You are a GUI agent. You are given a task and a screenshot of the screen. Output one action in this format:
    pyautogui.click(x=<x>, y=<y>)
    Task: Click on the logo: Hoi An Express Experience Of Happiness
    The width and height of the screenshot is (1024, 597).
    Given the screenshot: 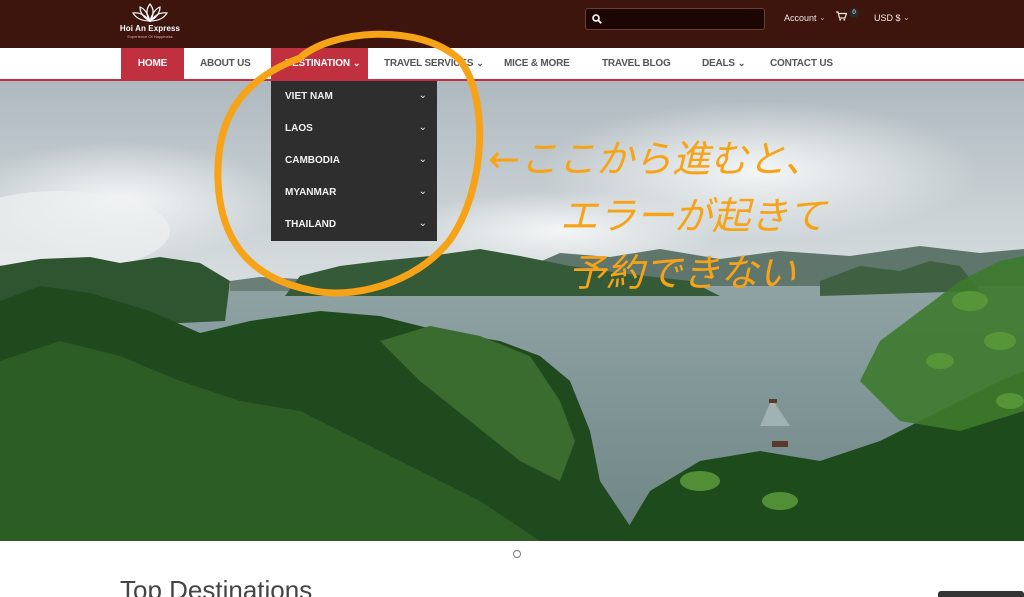 What is the action you would take?
    pyautogui.click(x=150, y=23)
    